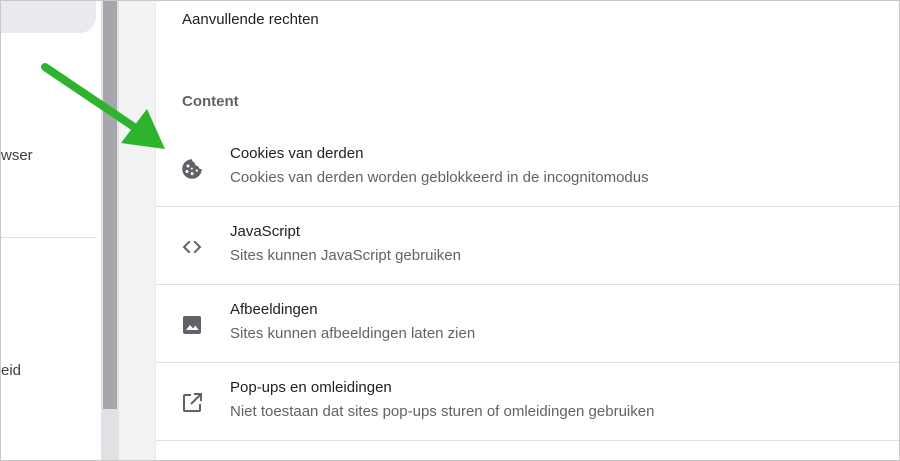 The width and height of the screenshot is (900, 461). Describe the element at coordinates (103, 106) in the screenshot. I see `annotation-arrow-icon` at that location.